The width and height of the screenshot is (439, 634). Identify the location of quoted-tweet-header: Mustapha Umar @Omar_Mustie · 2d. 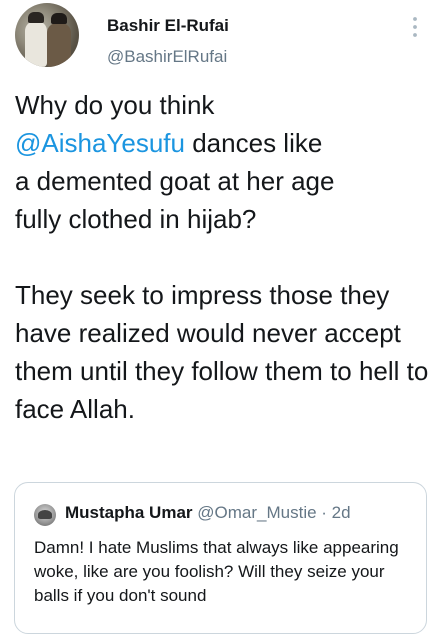
(208, 513).